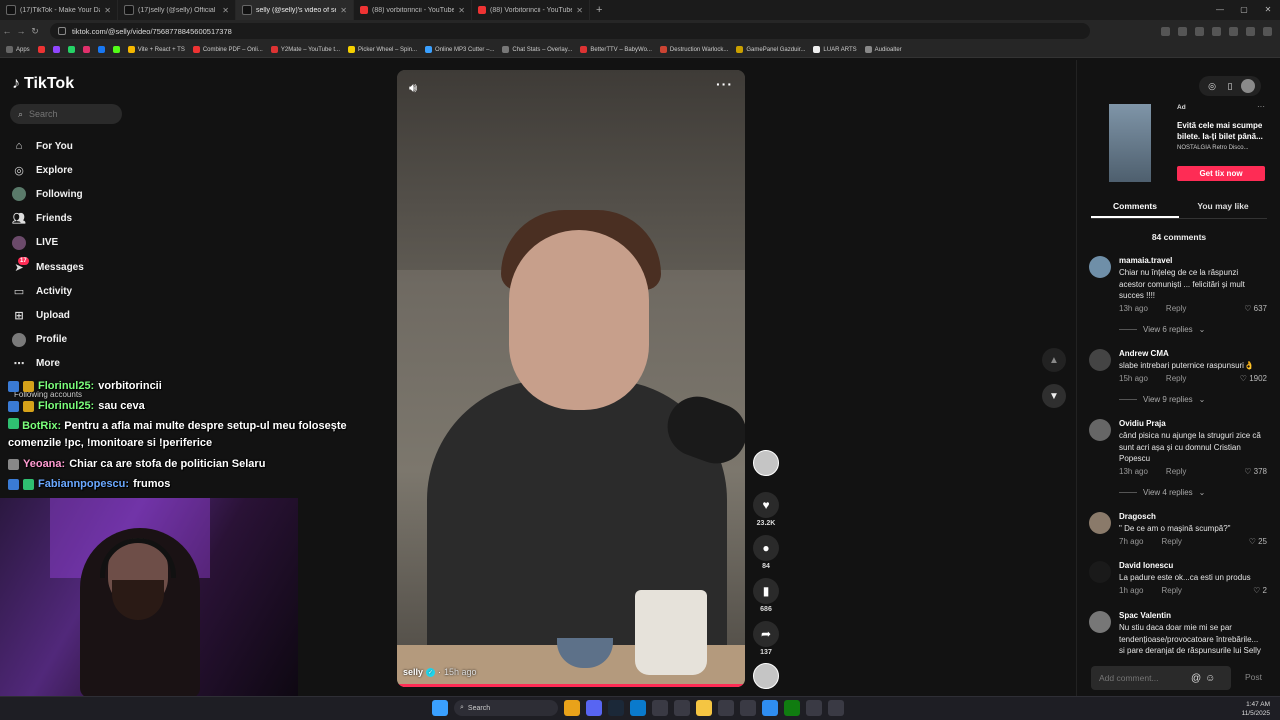 Image resolution: width=1280 pixels, height=720 pixels. What do you see at coordinates (156, 49) in the screenshot?
I see `bookmark-item: Vite + React + TS` at bounding box center [156, 49].